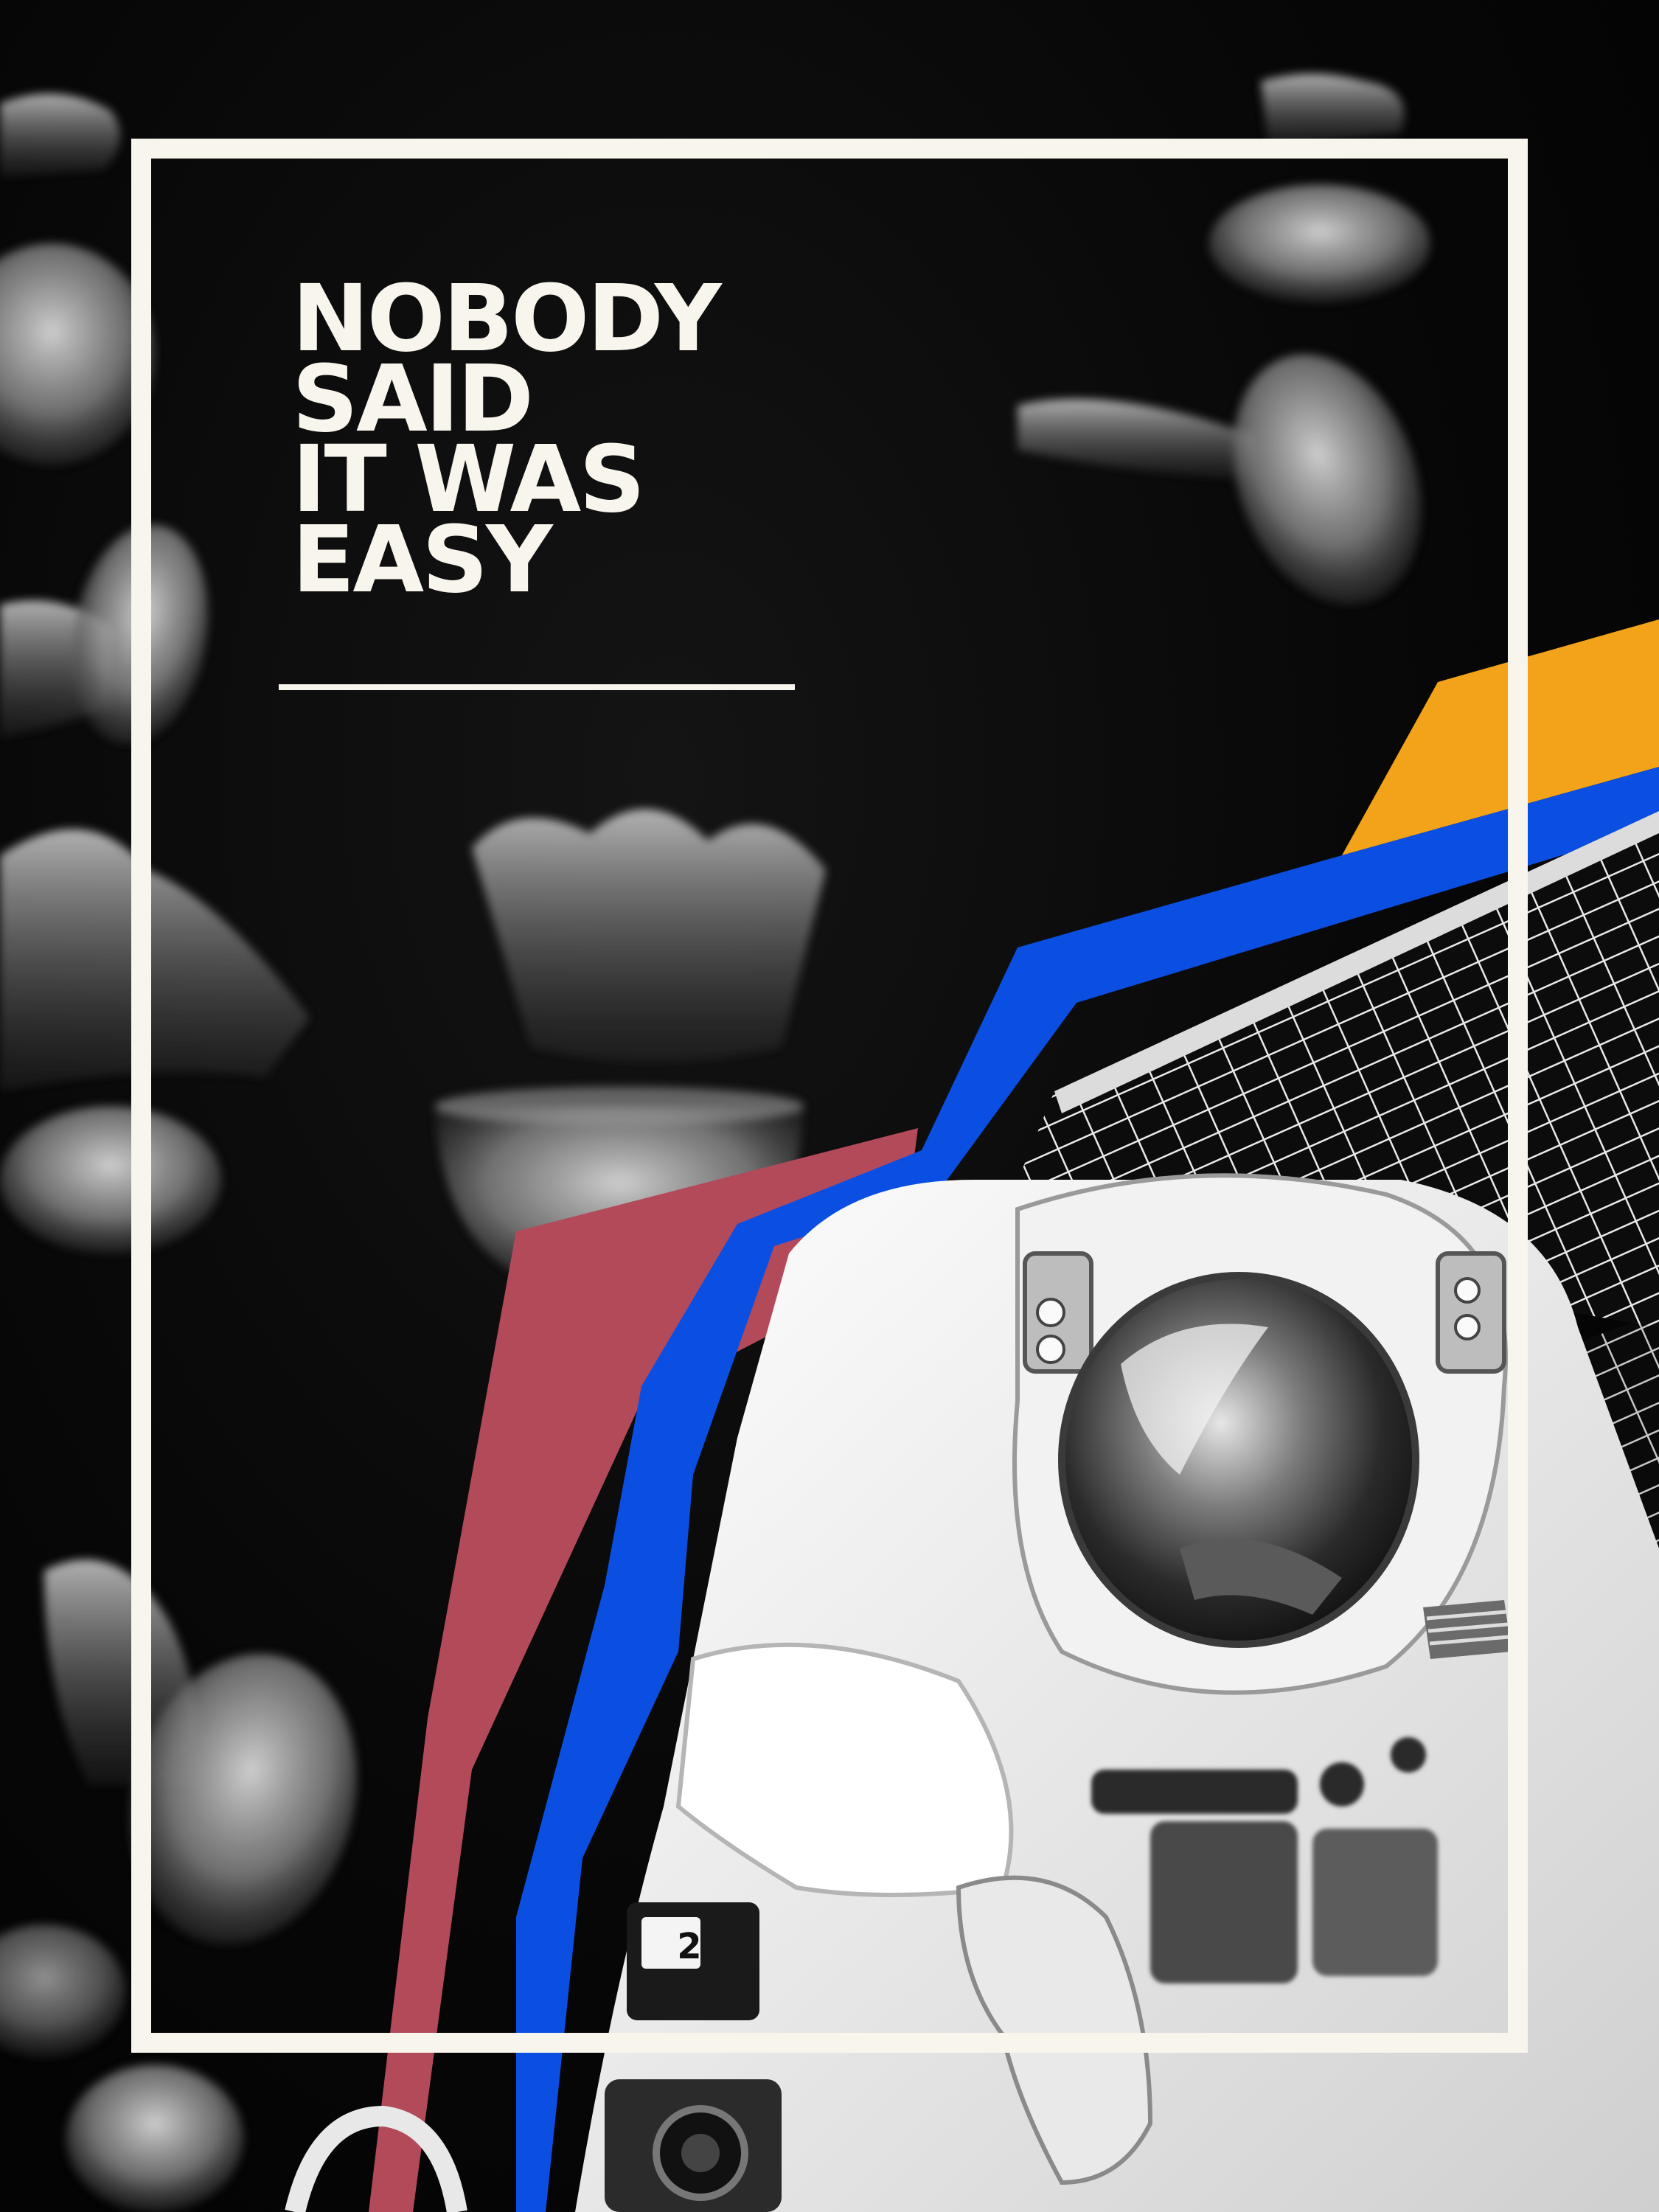 The height and width of the screenshot is (2212, 1659). Describe the element at coordinates (537, 687) in the screenshot. I see `headline-underline` at that location.